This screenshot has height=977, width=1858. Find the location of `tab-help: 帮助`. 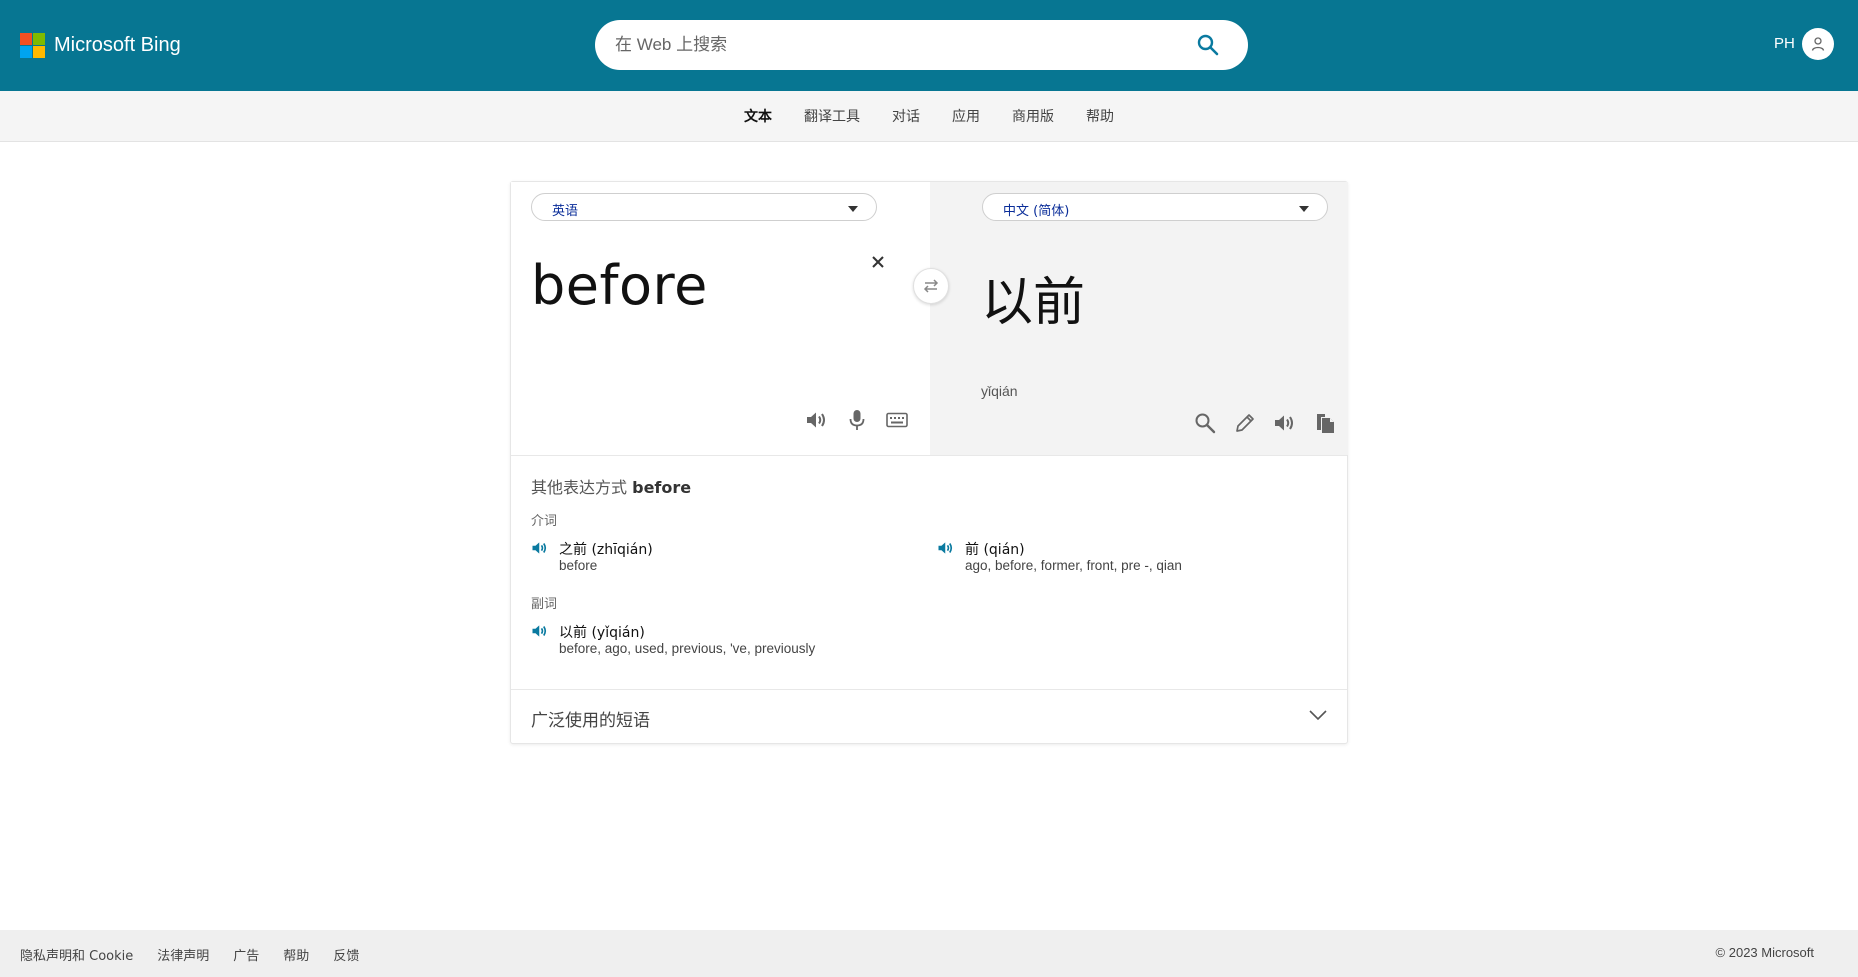

tab-help: 帮助 is located at coordinates (1100, 116).